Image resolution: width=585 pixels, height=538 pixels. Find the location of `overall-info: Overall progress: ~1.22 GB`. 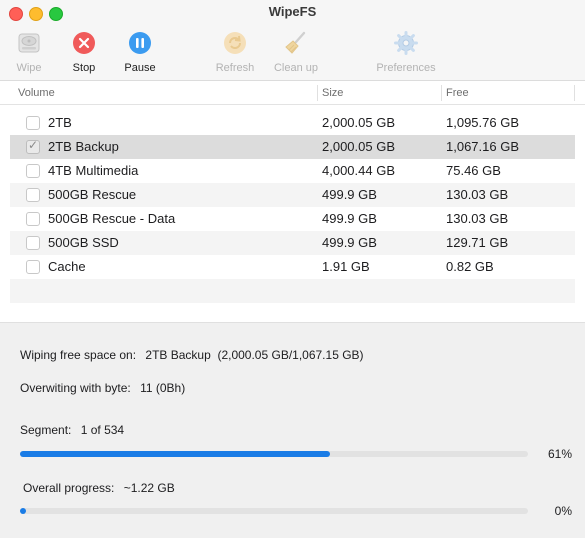

overall-info: Overall progress: ~1.22 GB is located at coordinates (99, 488).